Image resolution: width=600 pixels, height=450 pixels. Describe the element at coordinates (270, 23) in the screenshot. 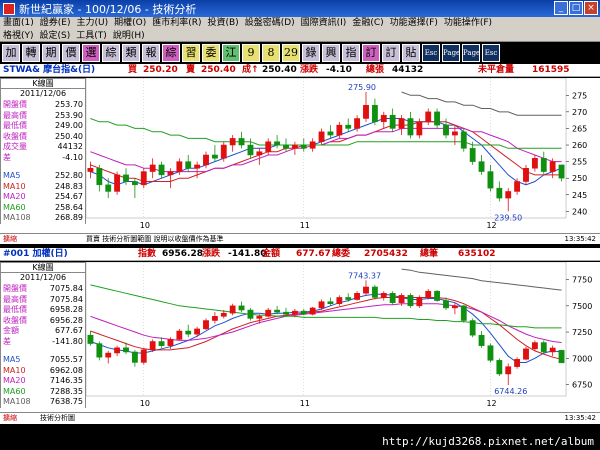

I see `menu-item: 設盤密碼(D)` at that location.